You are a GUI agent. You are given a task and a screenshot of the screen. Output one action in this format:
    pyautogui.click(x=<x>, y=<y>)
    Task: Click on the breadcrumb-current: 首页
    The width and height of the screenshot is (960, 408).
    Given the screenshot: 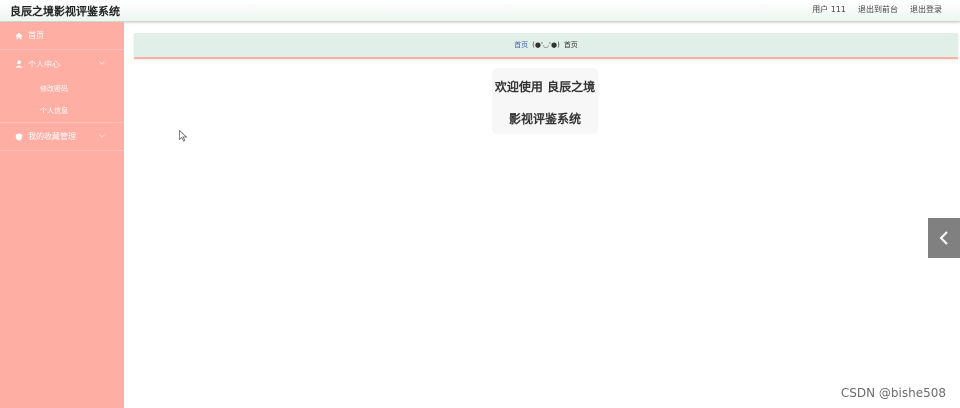 What is the action you would take?
    pyautogui.click(x=570, y=45)
    